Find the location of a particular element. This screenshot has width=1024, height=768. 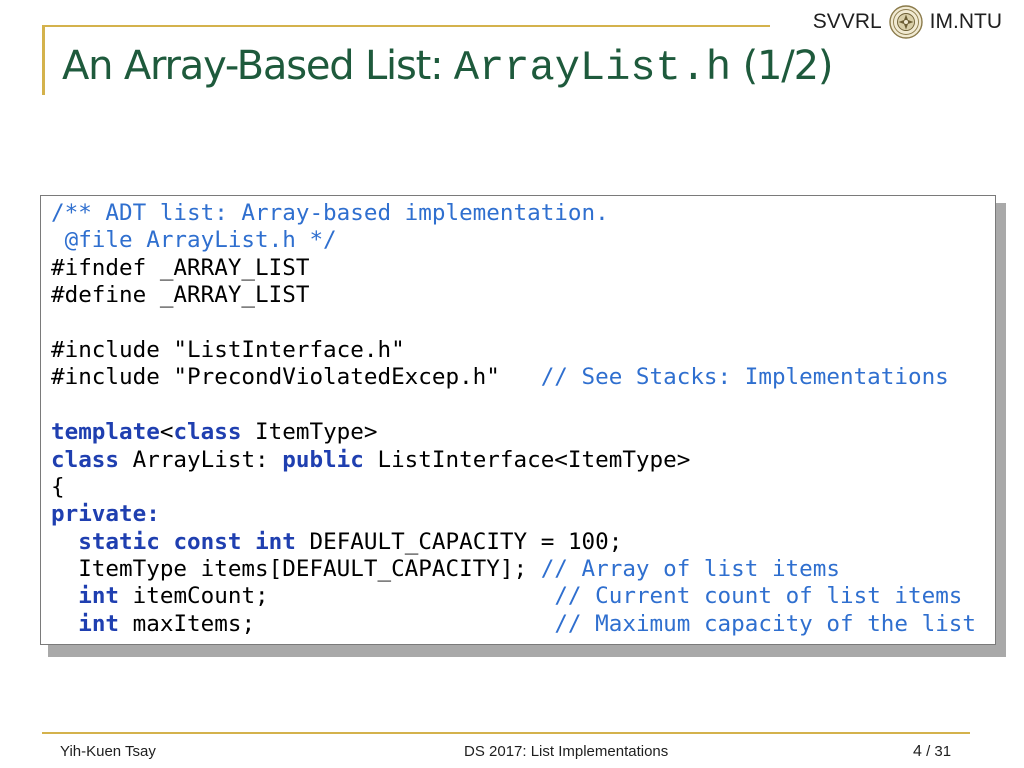

code-text: ArrayList: is located at coordinates (201, 459).